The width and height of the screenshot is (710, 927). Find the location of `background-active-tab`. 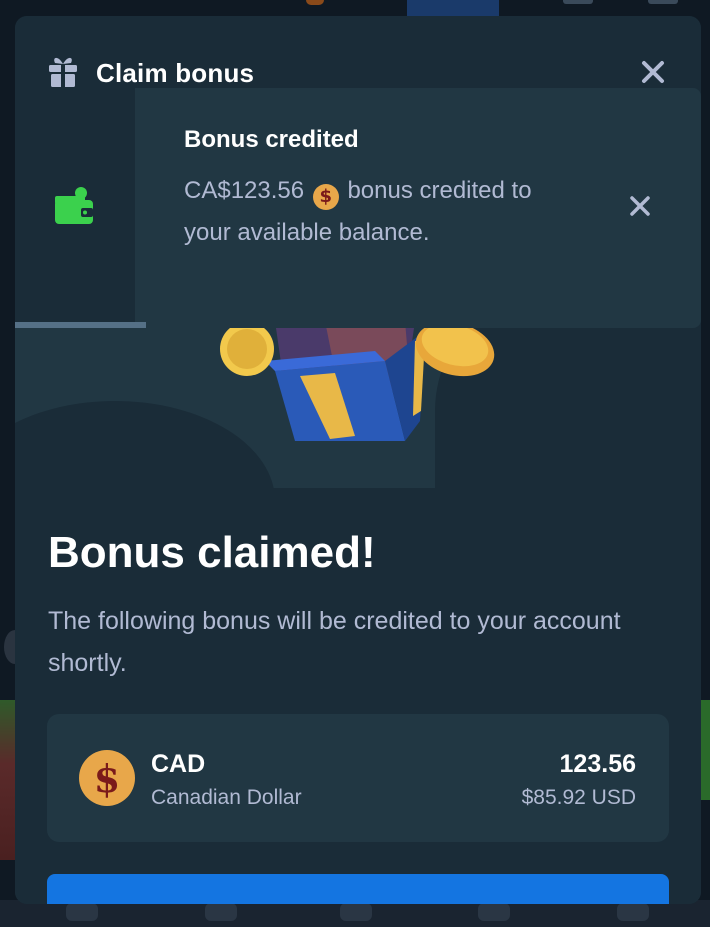

background-active-tab is located at coordinates (453, 8).